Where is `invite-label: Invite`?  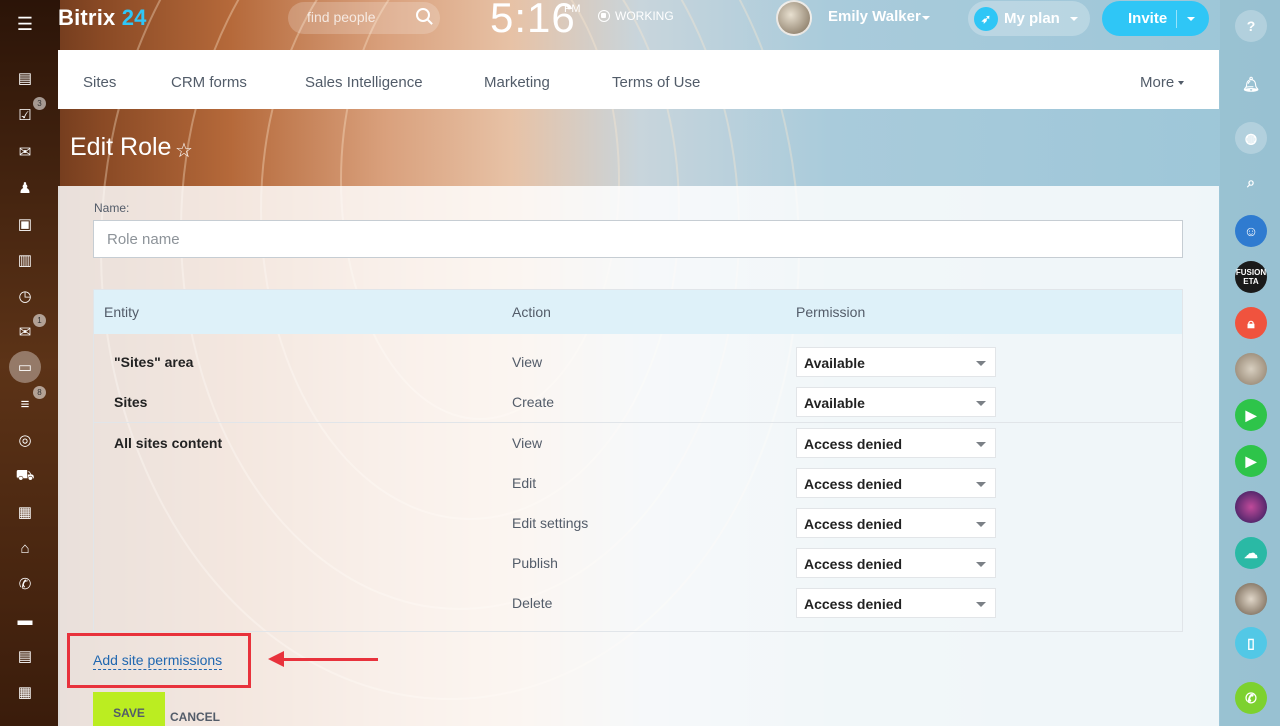 invite-label: Invite is located at coordinates (1148, 18).